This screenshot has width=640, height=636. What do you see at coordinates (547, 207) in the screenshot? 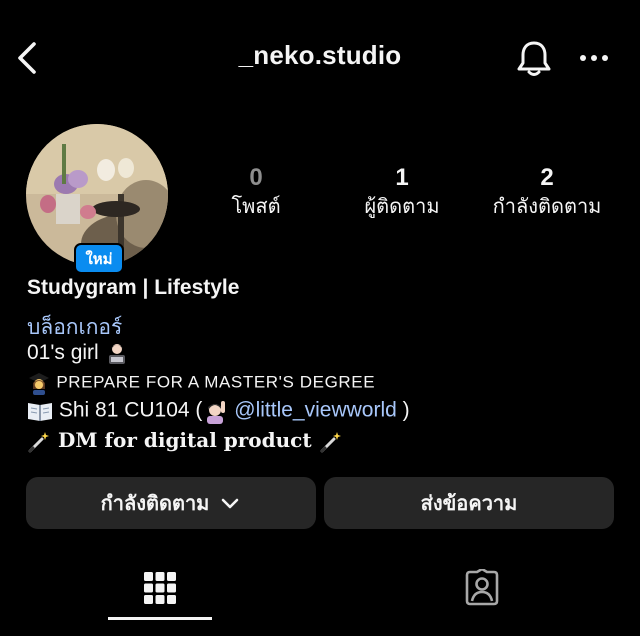
I see `following-label: กำลังติดตาม` at bounding box center [547, 207].